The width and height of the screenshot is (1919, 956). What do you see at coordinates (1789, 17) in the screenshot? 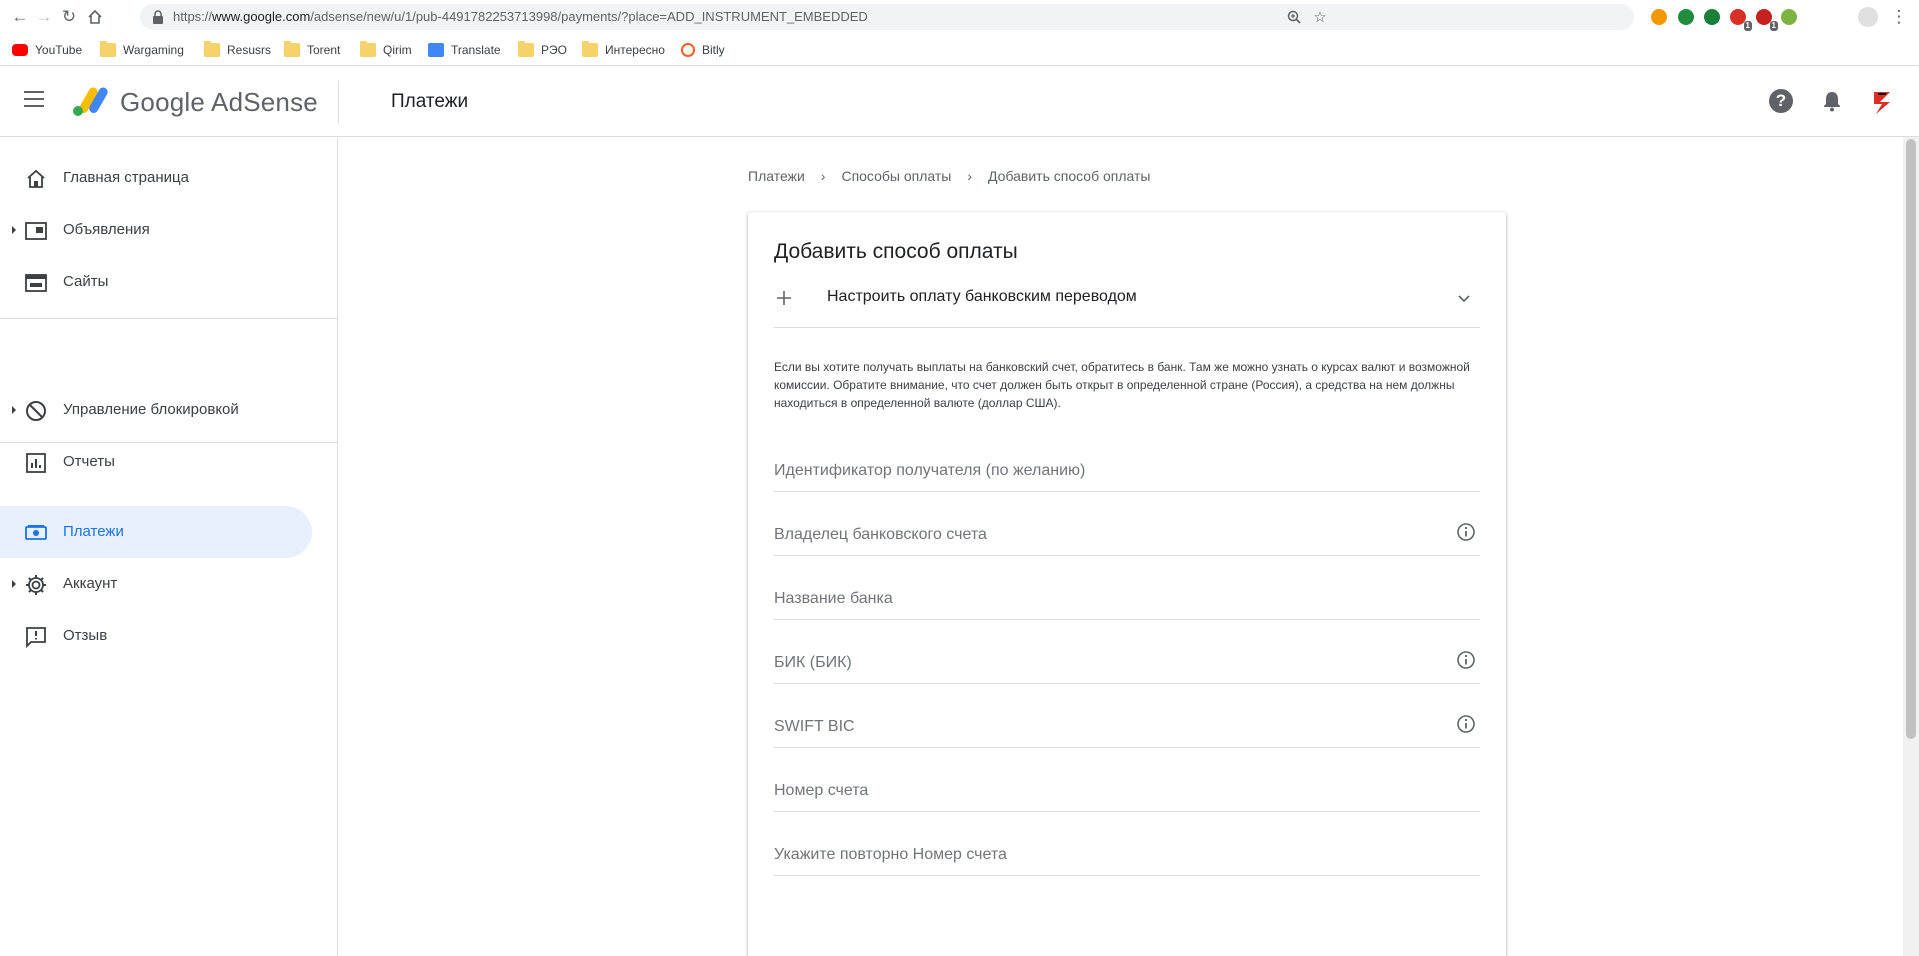
I see `download-extension-icon` at bounding box center [1789, 17].